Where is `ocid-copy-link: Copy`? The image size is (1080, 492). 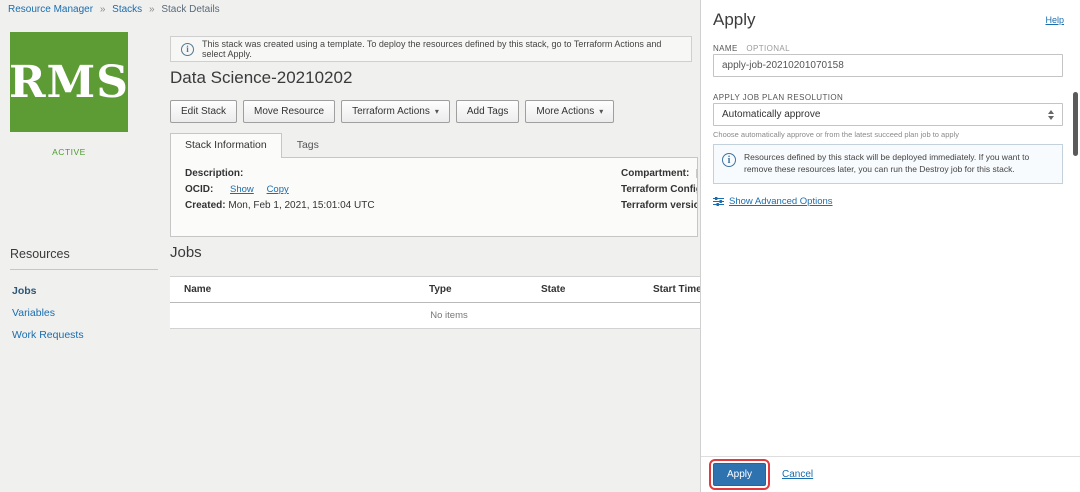 ocid-copy-link: Copy is located at coordinates (278, 189).